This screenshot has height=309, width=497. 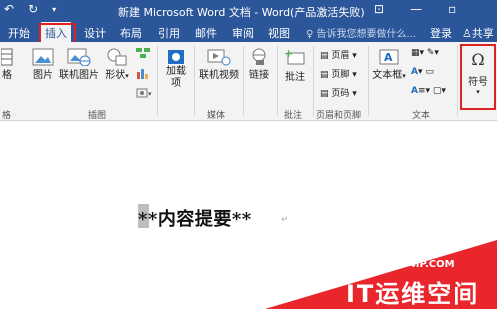 I want to click on login-link: 登录, so click(x=441, y=33).